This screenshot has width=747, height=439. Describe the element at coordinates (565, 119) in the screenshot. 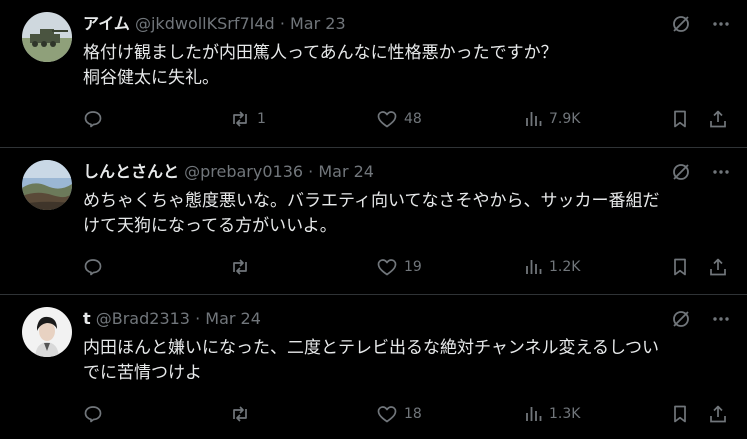

I see `view-count: 7.9K` at that location.